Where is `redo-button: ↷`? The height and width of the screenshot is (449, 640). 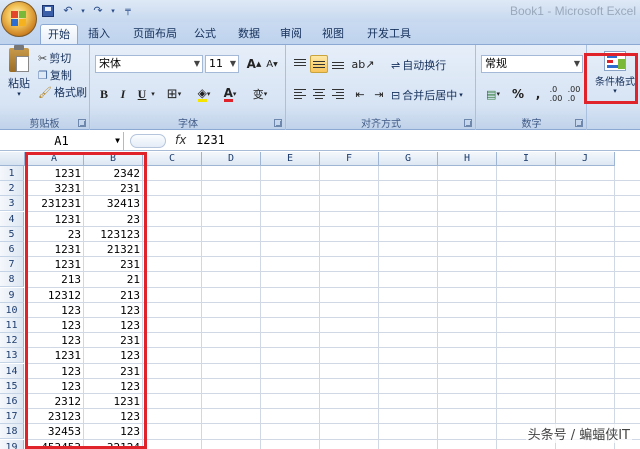 redo-button: ↷ is located at coordinates (98, 10).